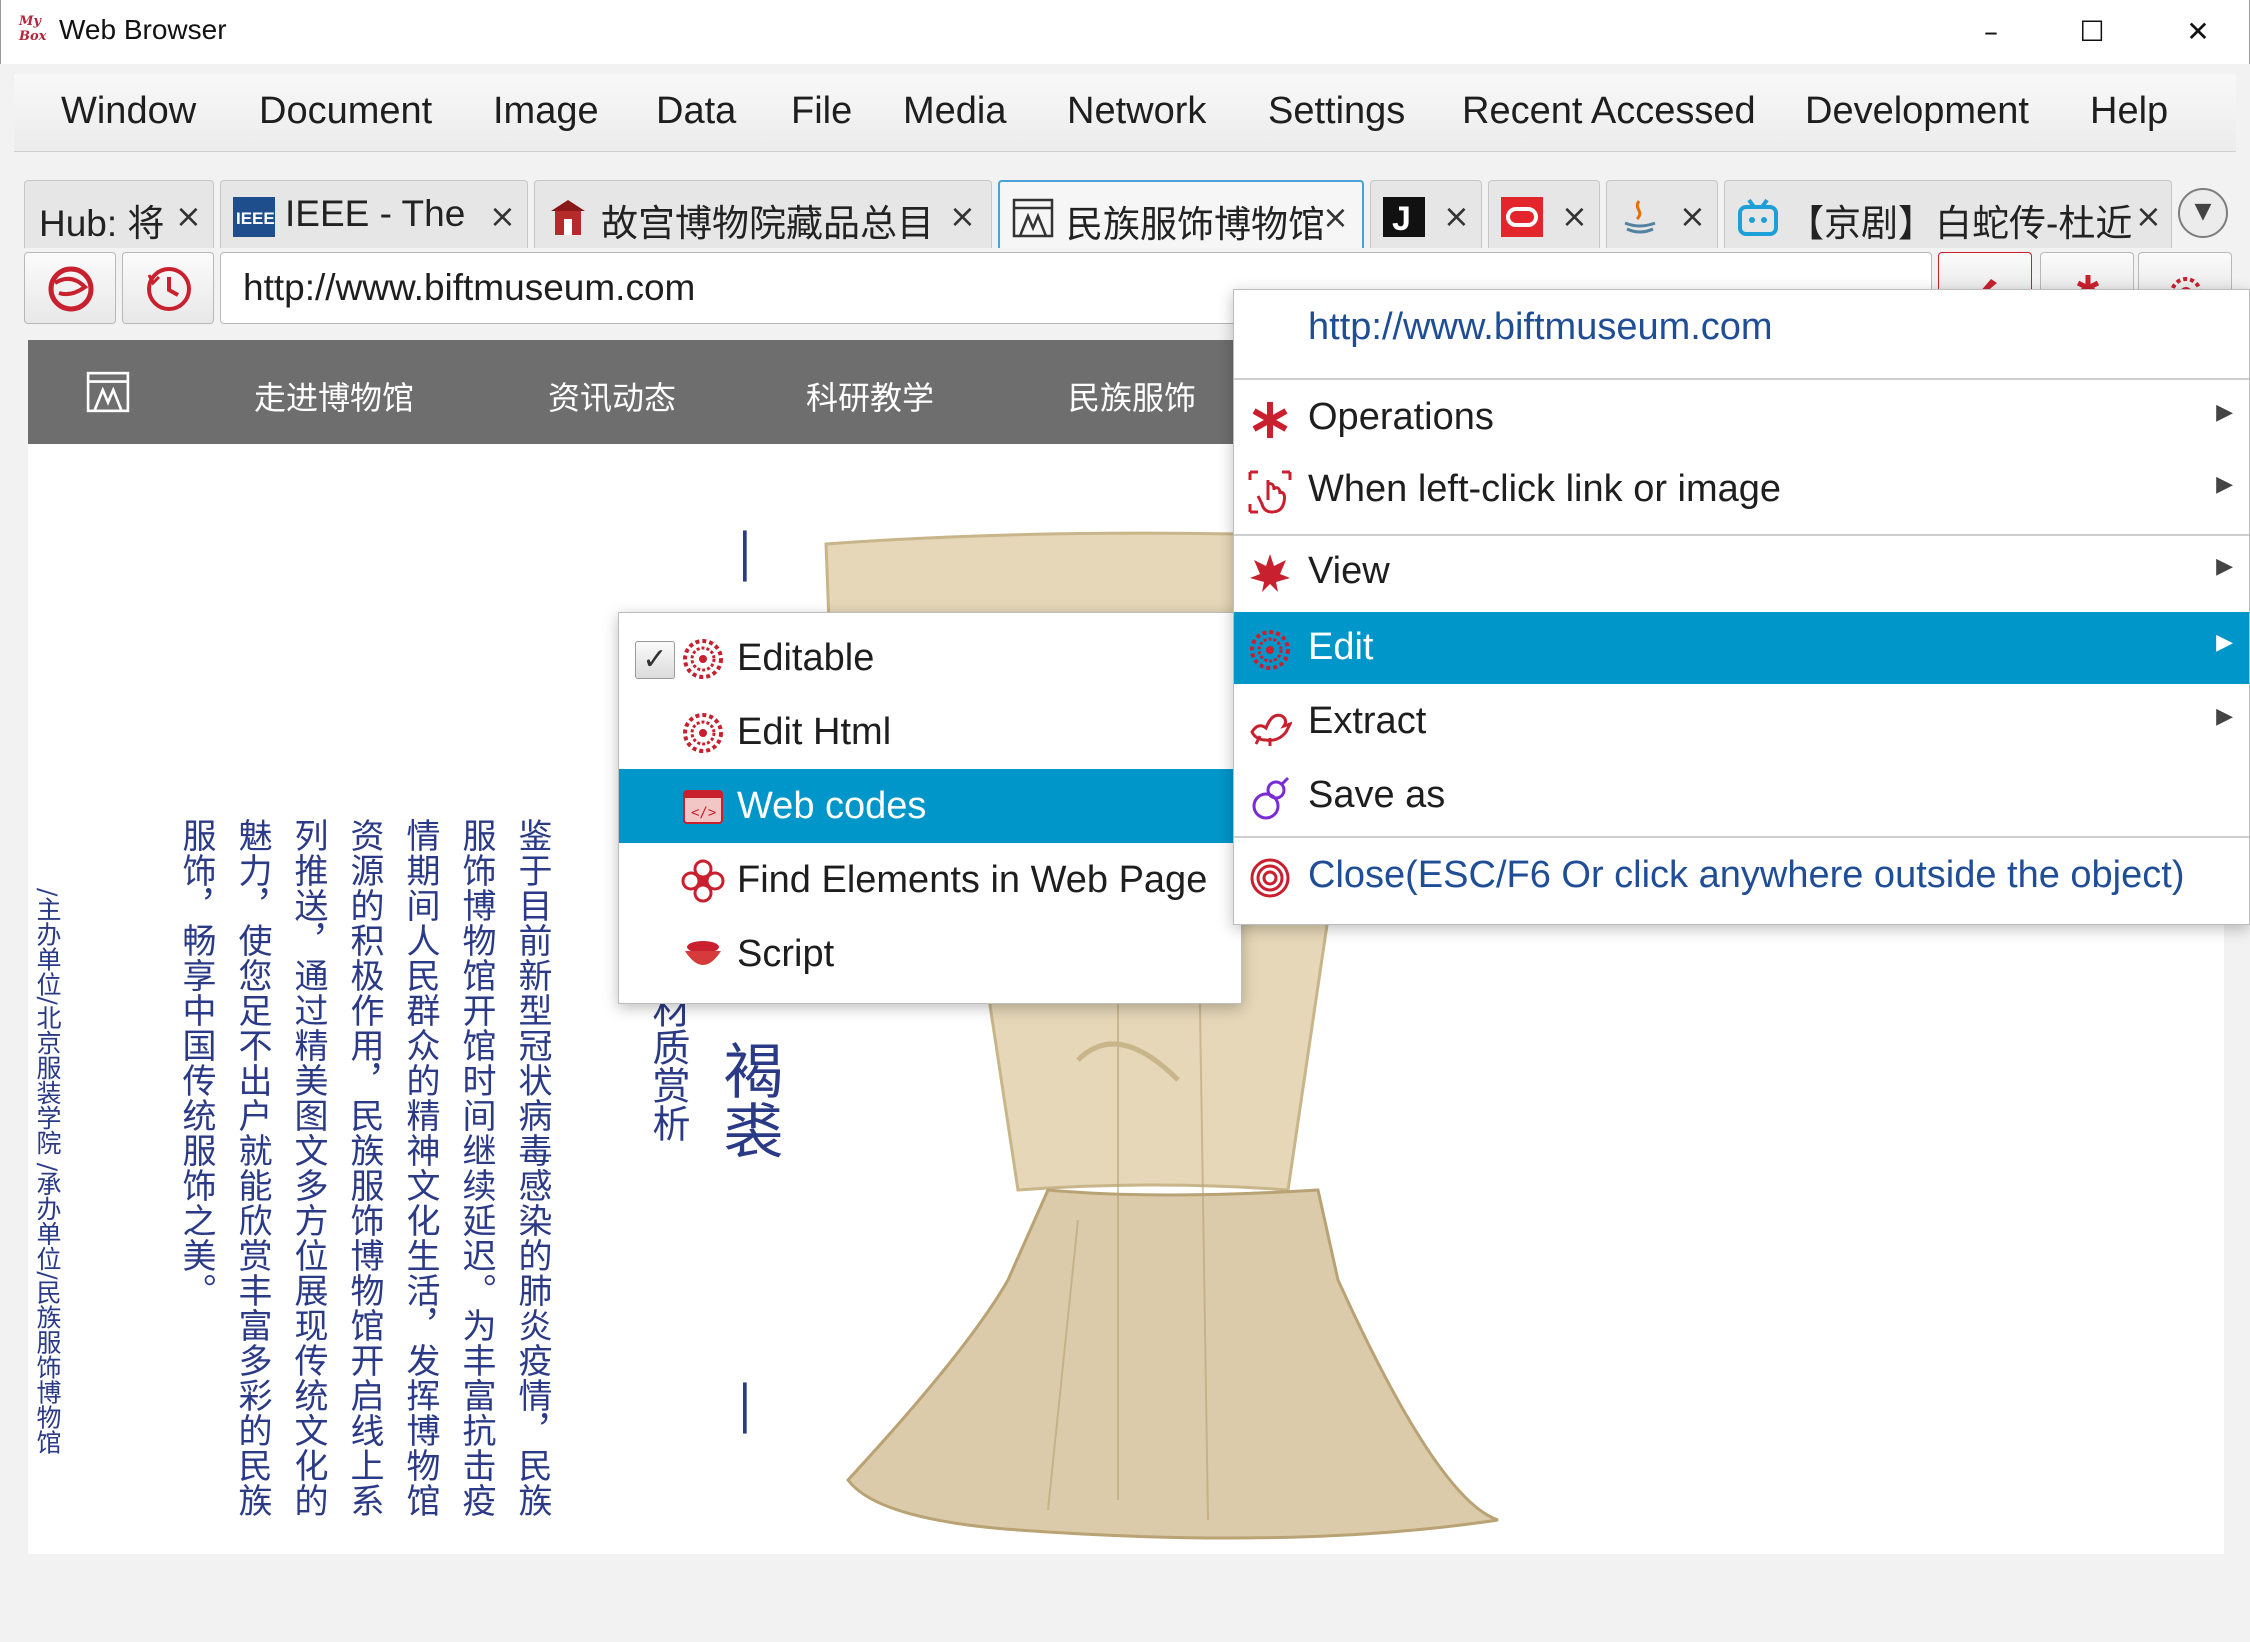  What do you see at coordinates (334, 396) in the screenshot?
I see `site-nav-about: 走进博物馆` at bounding box center [334, 396].